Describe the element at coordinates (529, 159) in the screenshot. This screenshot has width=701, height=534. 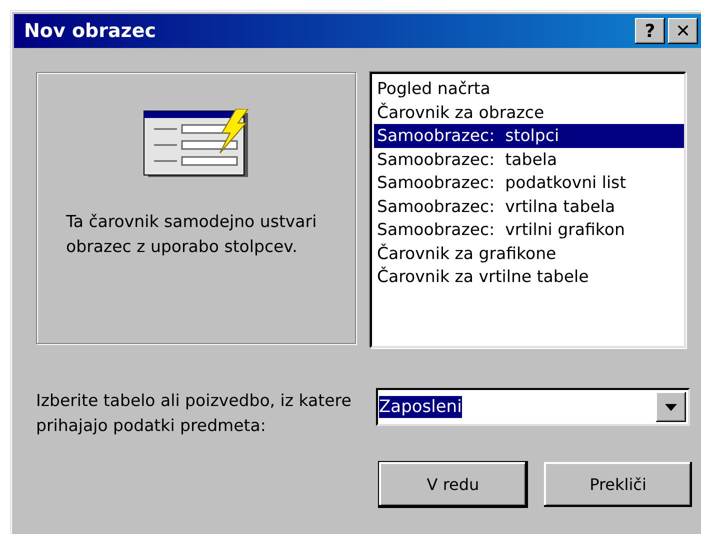
I see `list-item: Samoobrazec: tabela` at that location.